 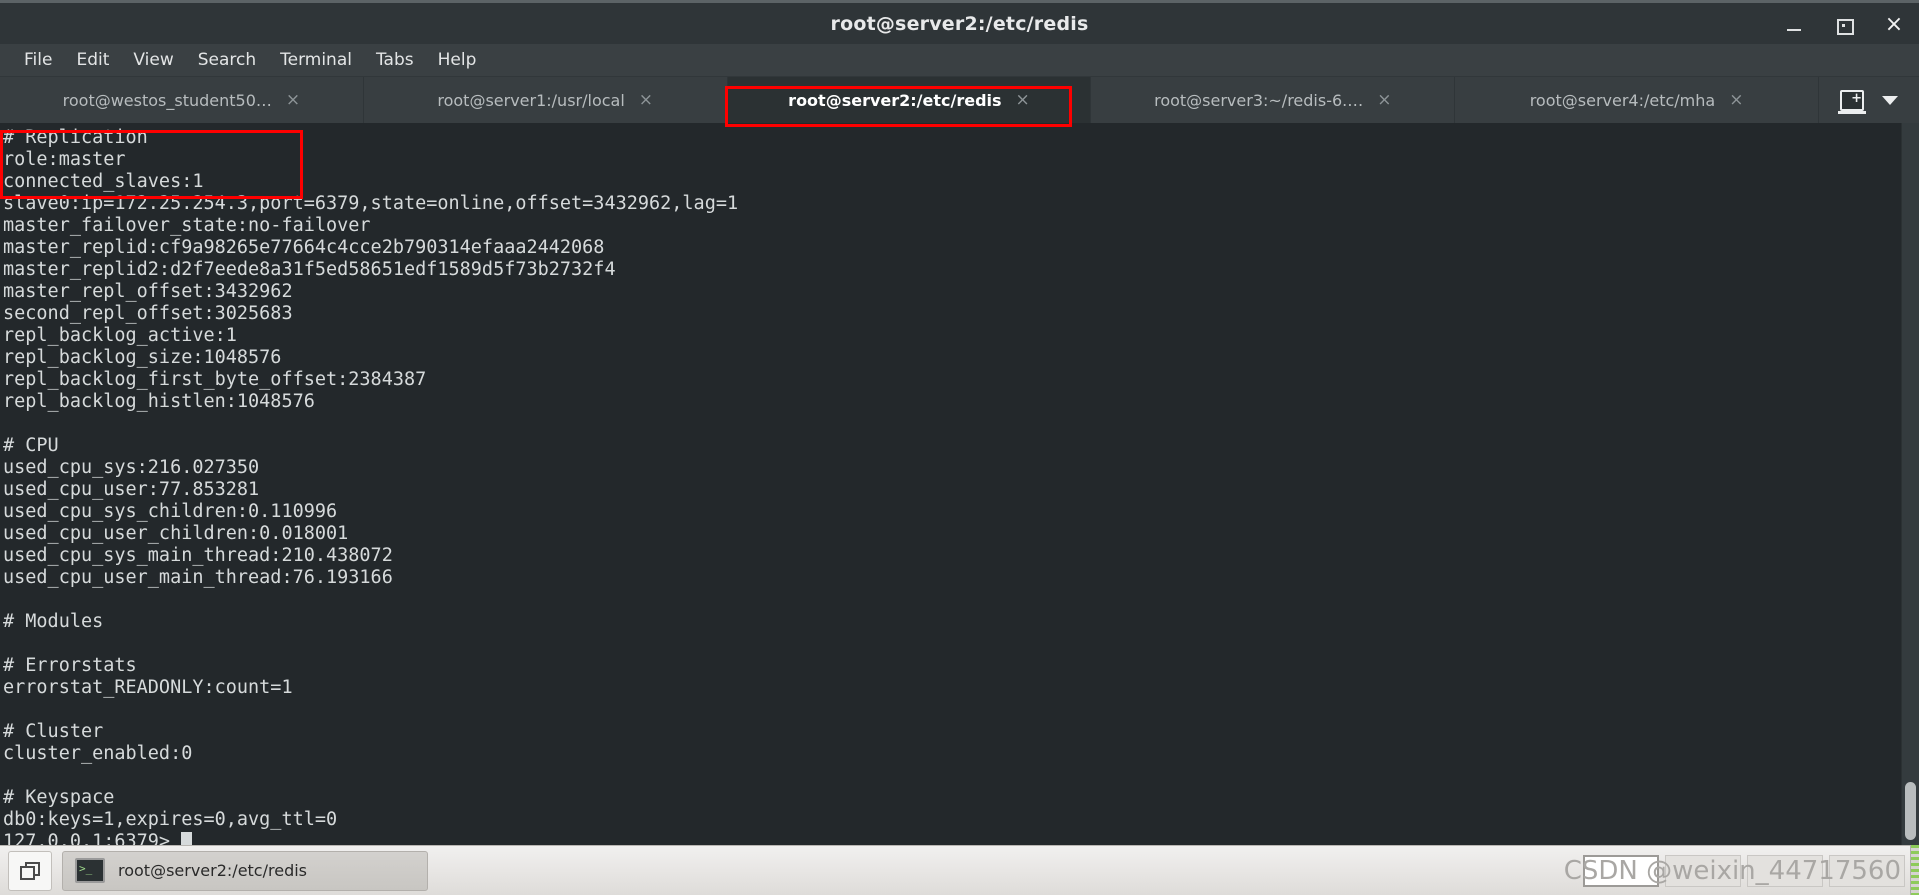 What do you see at coordinates (212, 870) in the screenshot?
I see `taskbar-window-label: root@server2:/etc/redis` at bounding box center [212, 870].